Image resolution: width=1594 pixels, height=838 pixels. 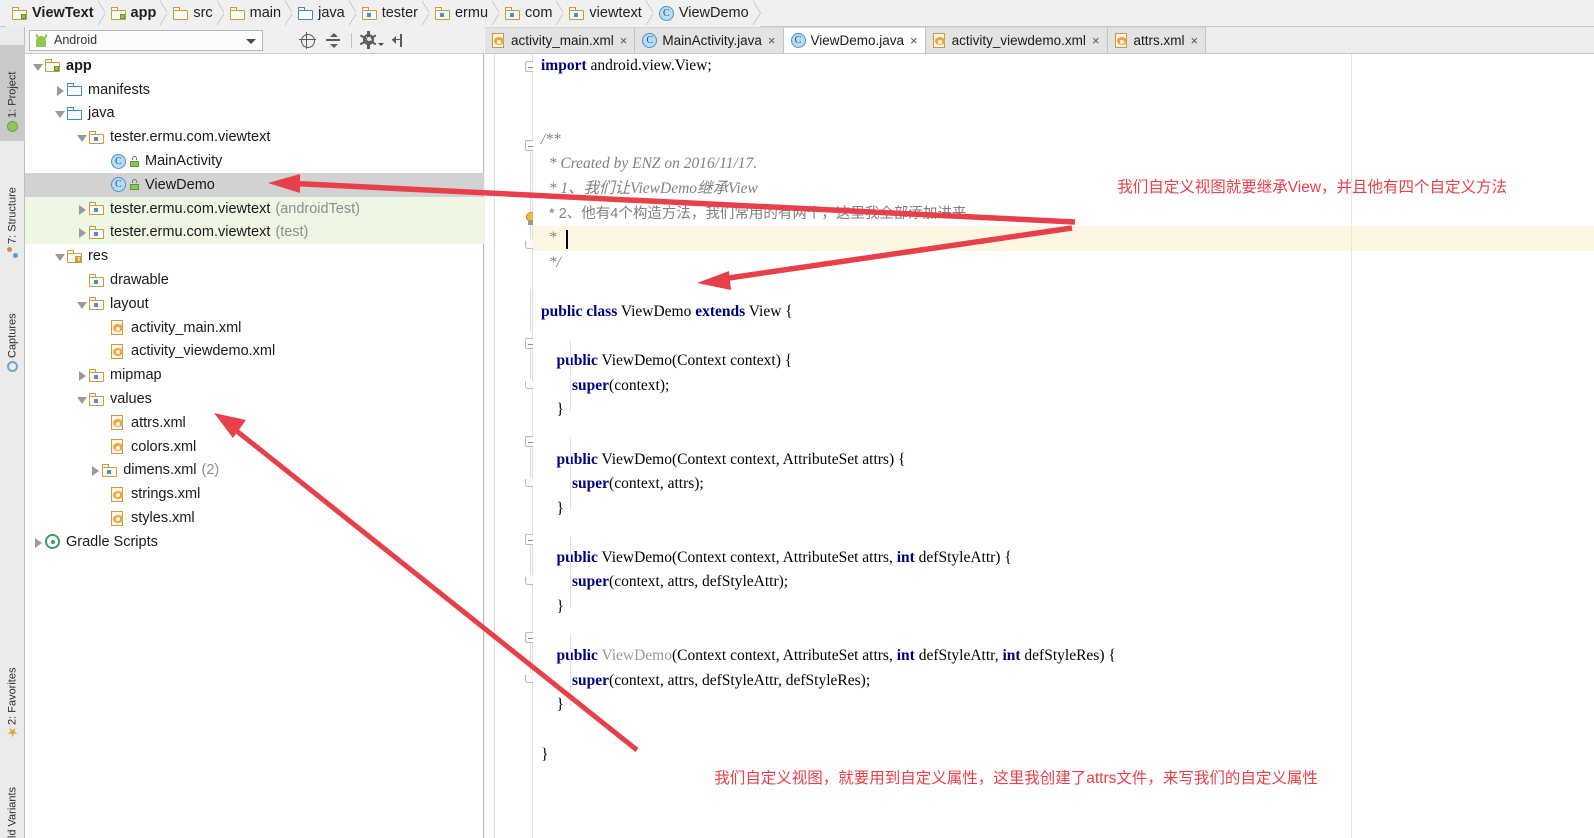 I want to click on breadcrumb-item-label: viewtext, so click(x=615, y=13).